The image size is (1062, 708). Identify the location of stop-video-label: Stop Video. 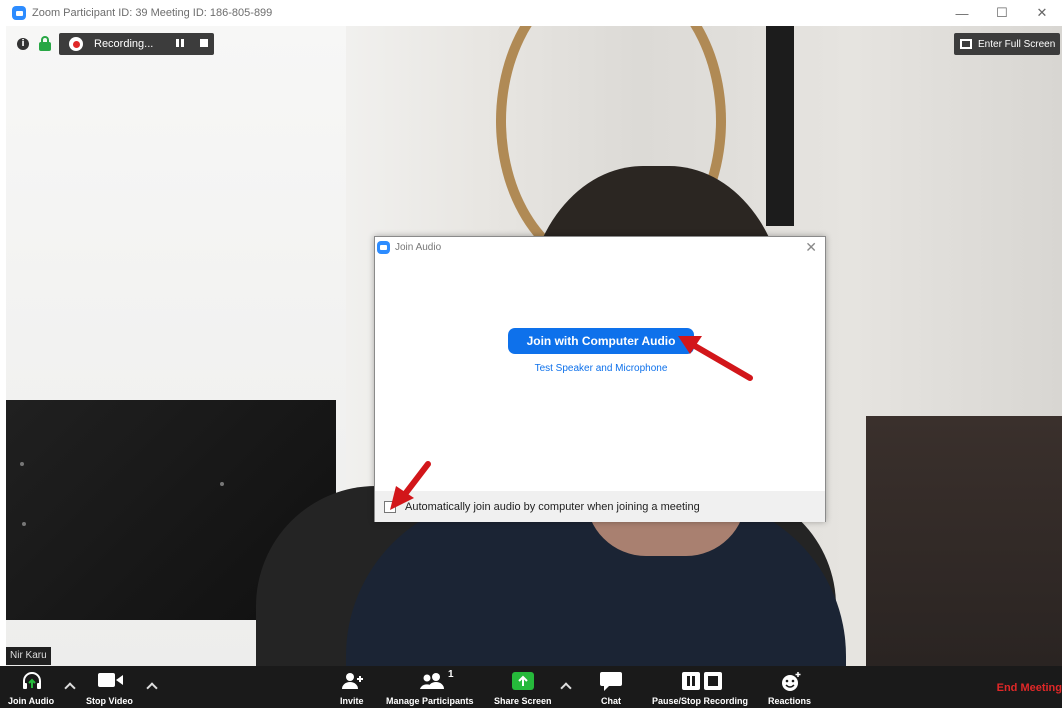
(109, 701).